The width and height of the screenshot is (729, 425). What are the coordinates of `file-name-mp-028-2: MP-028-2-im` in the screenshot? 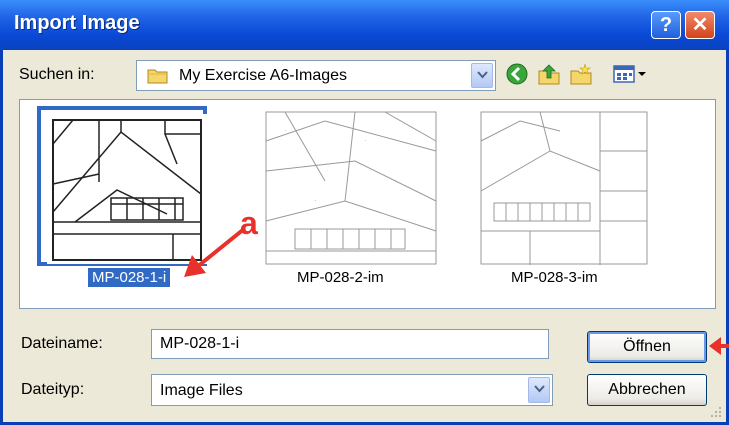 It's located at (340, 277).